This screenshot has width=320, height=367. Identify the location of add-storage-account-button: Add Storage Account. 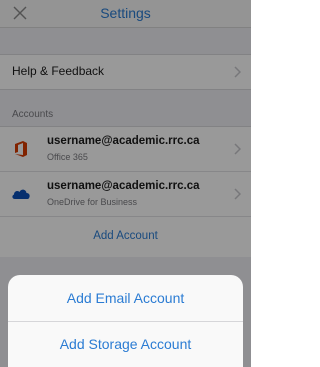
(125, 344).